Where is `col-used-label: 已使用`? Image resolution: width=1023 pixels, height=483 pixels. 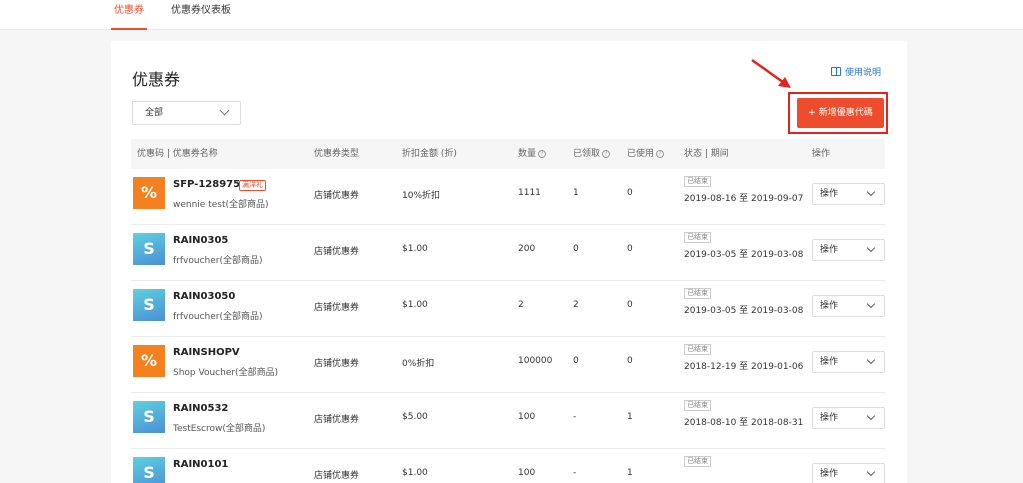
col-used-label: 已使用 is located at coordinates (641, 154).